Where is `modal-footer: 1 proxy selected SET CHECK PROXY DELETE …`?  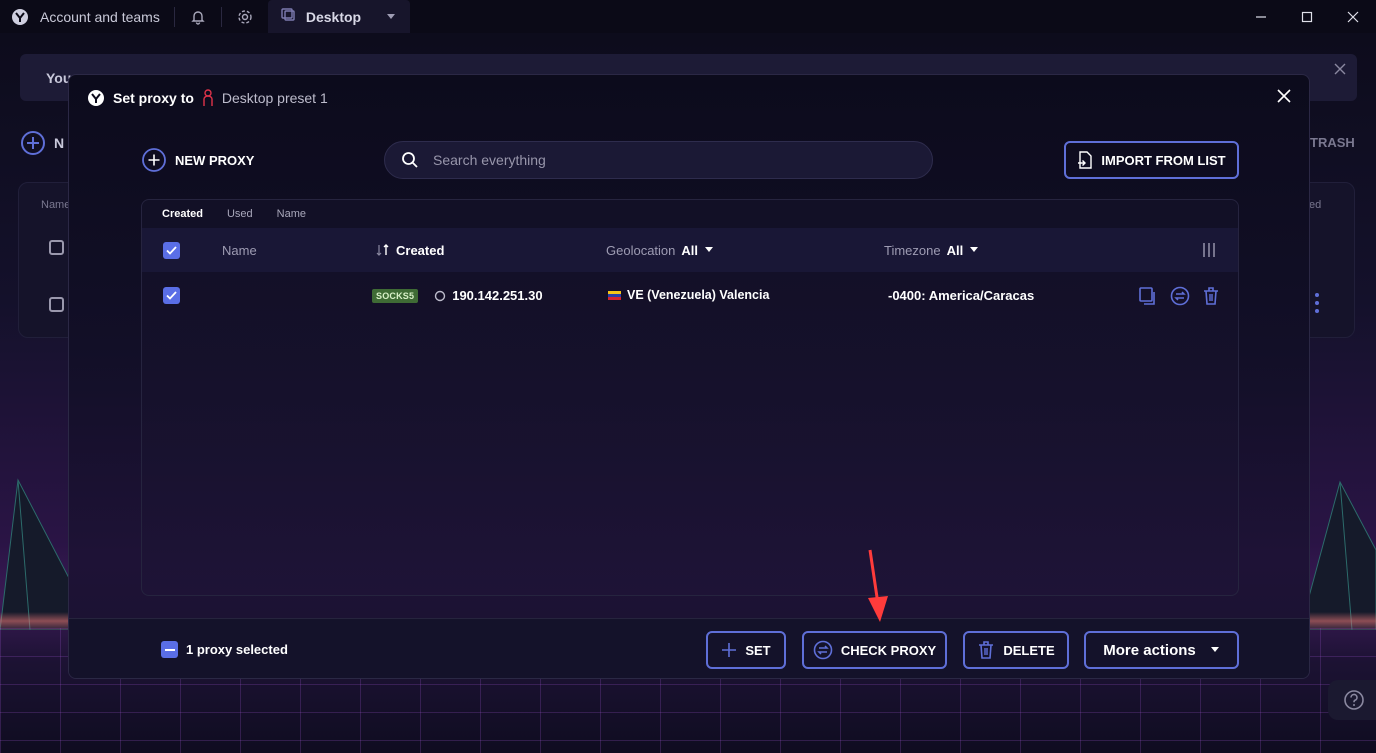
modal-footer: 1 proxy selected SET CHECK PROXY DELETE … is located at coordinates (689, 648).